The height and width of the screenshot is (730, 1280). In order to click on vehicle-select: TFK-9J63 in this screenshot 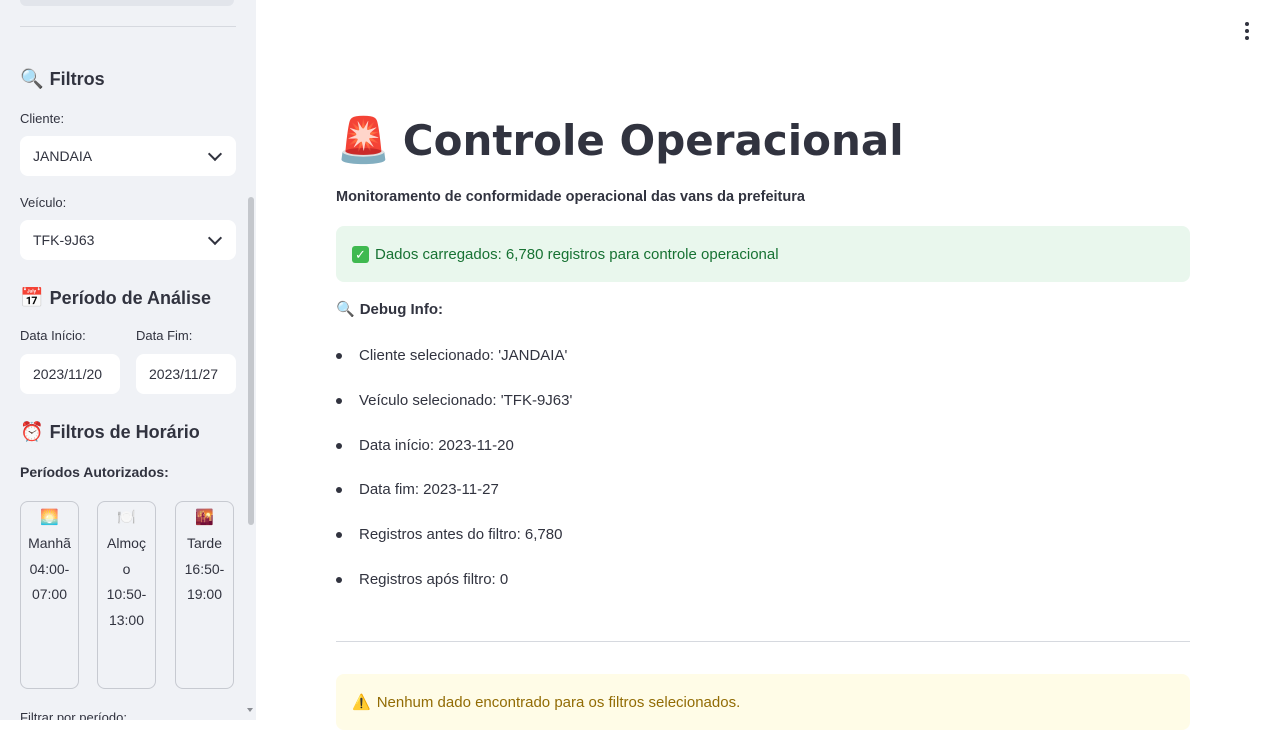, I will do `click(128, 240)`.